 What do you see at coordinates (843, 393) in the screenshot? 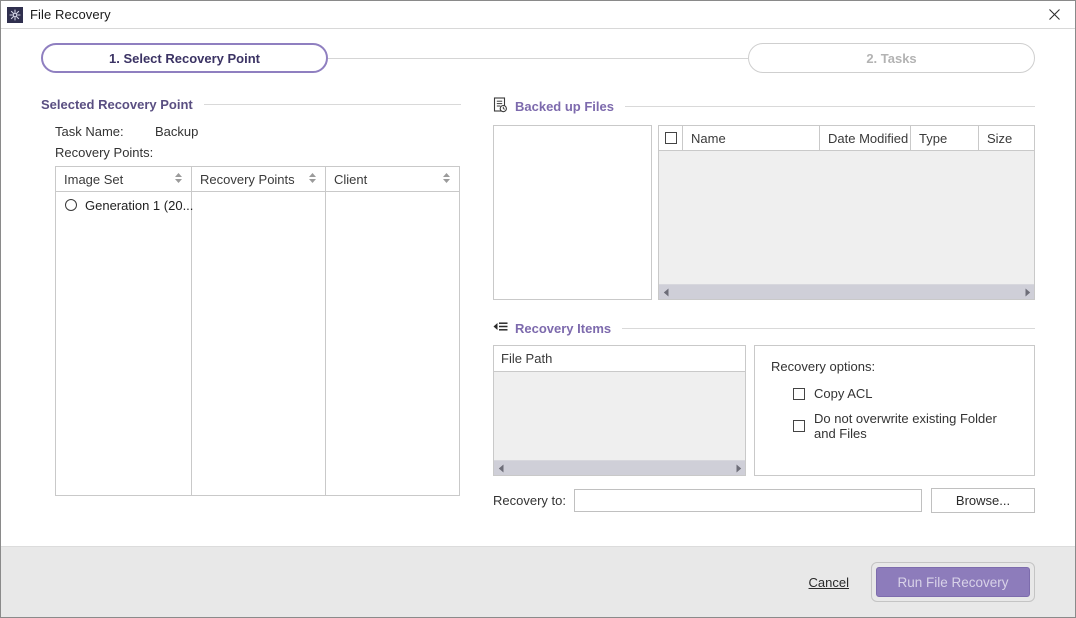
I see `option-label: Copy ACL` at bounding box center [843, 393].